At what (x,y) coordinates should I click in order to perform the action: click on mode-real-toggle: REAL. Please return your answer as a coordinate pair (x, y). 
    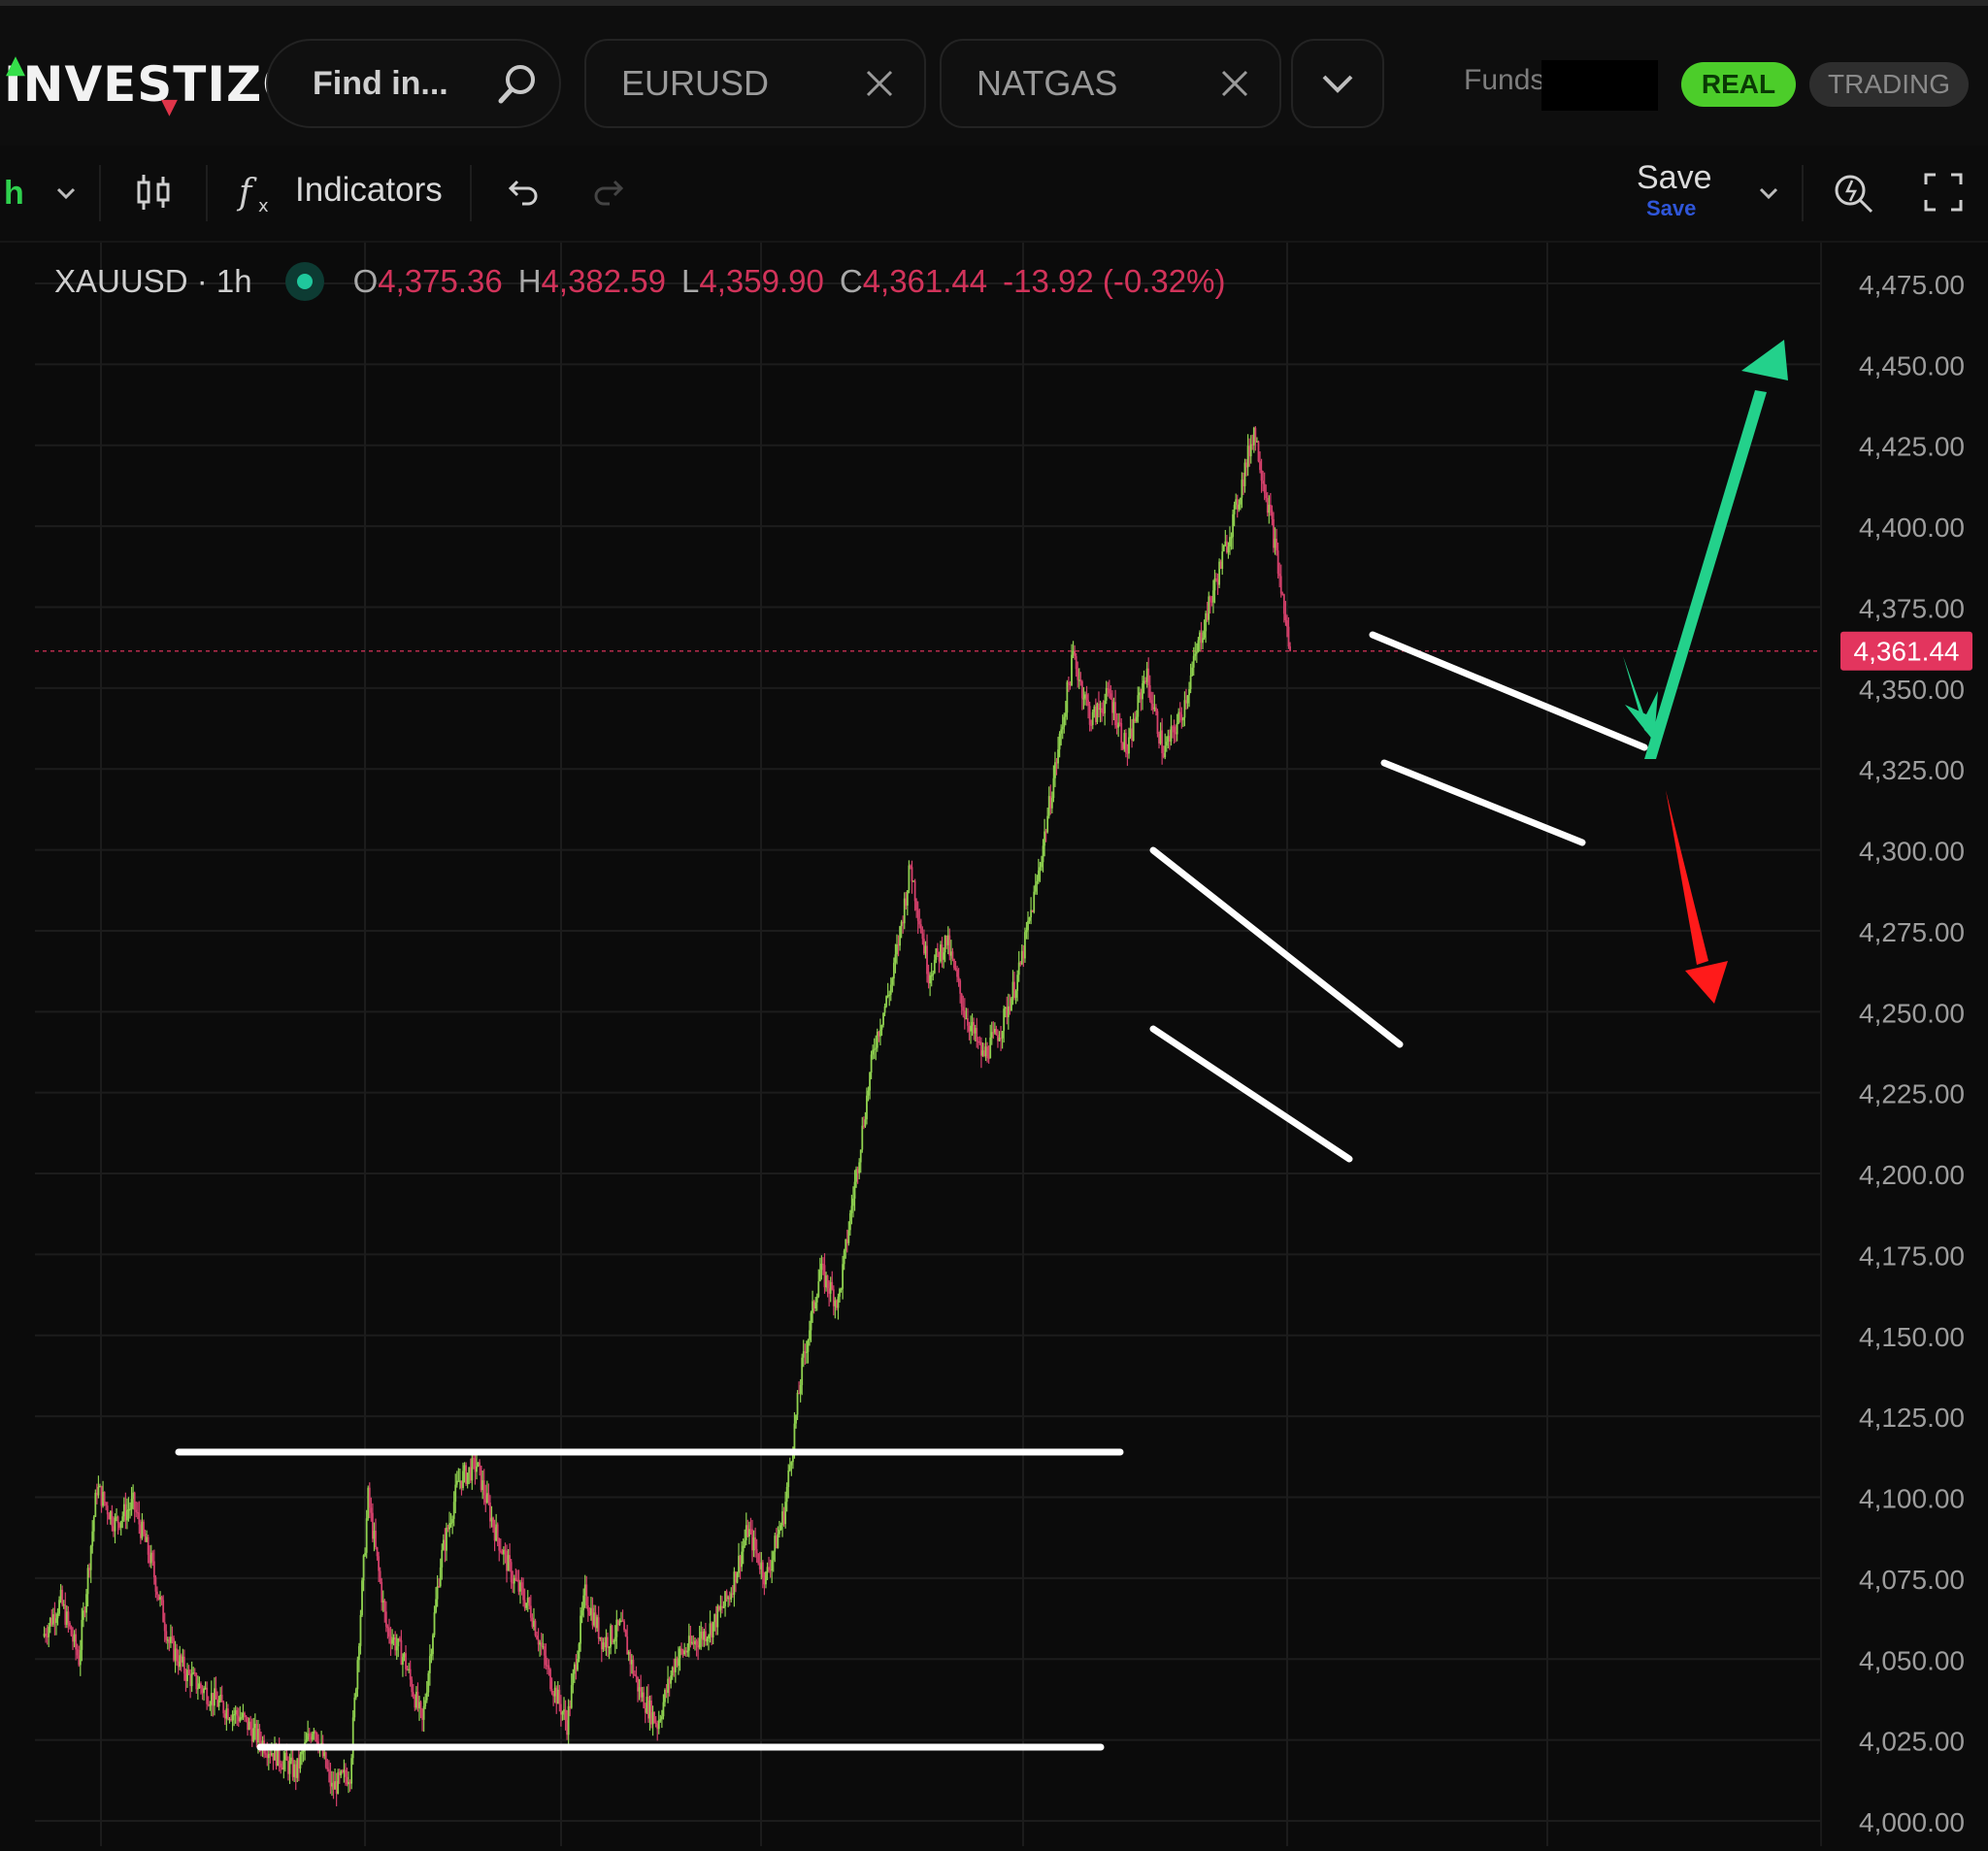
    Looking at the image, I should click on (1739, 84).